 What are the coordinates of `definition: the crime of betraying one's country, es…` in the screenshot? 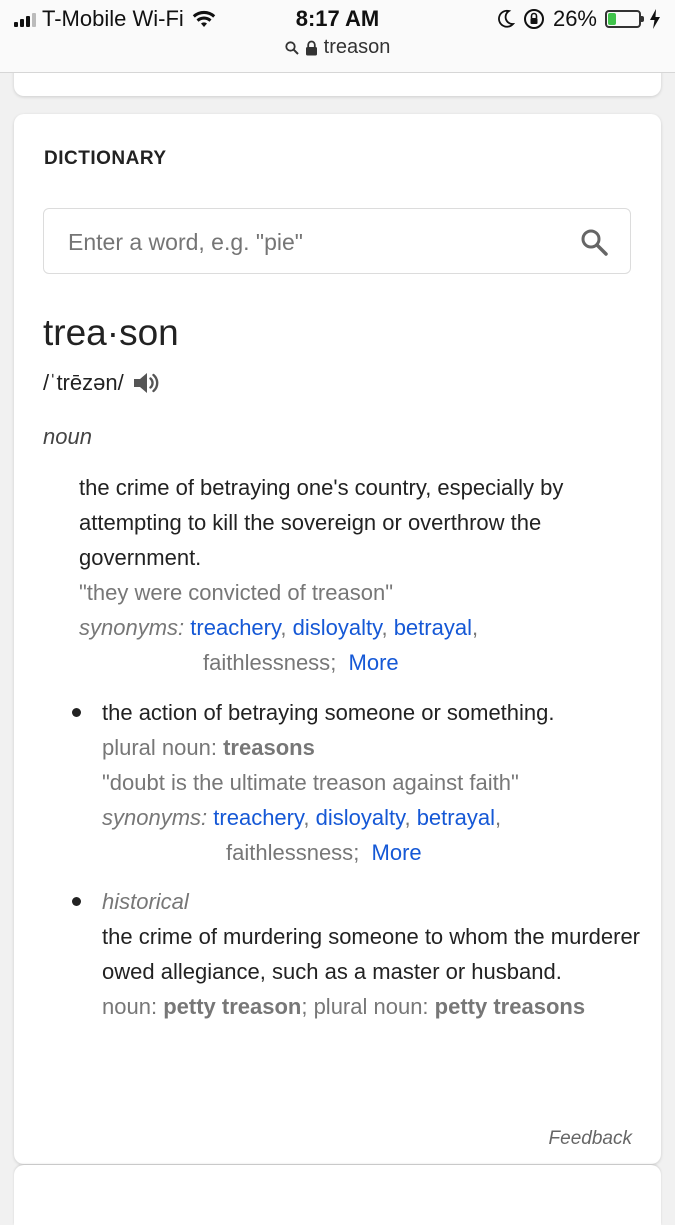 It's located at (321, 522).